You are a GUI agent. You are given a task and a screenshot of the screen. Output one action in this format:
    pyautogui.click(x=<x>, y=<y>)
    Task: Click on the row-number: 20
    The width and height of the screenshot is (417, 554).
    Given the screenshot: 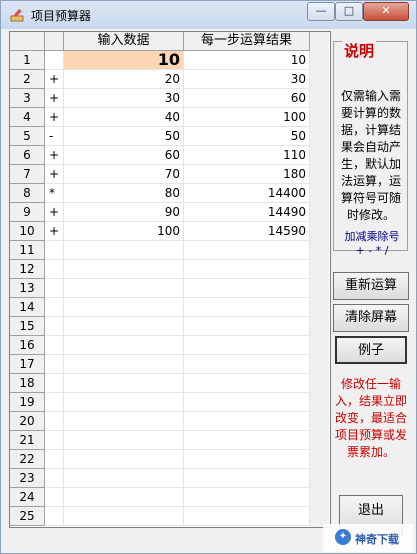 What is the action you would take?
    pyautogui.click(x=27, y=421)
    